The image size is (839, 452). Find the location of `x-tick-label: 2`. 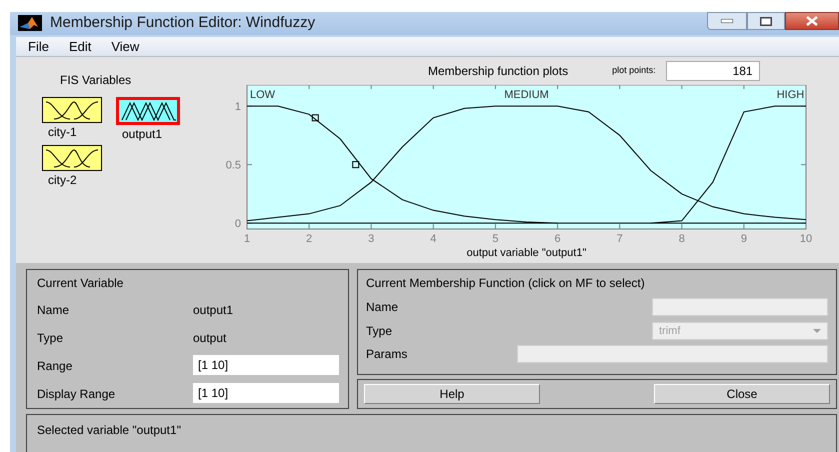

x-tick-label: 2 is located at coordinates (309, 239).